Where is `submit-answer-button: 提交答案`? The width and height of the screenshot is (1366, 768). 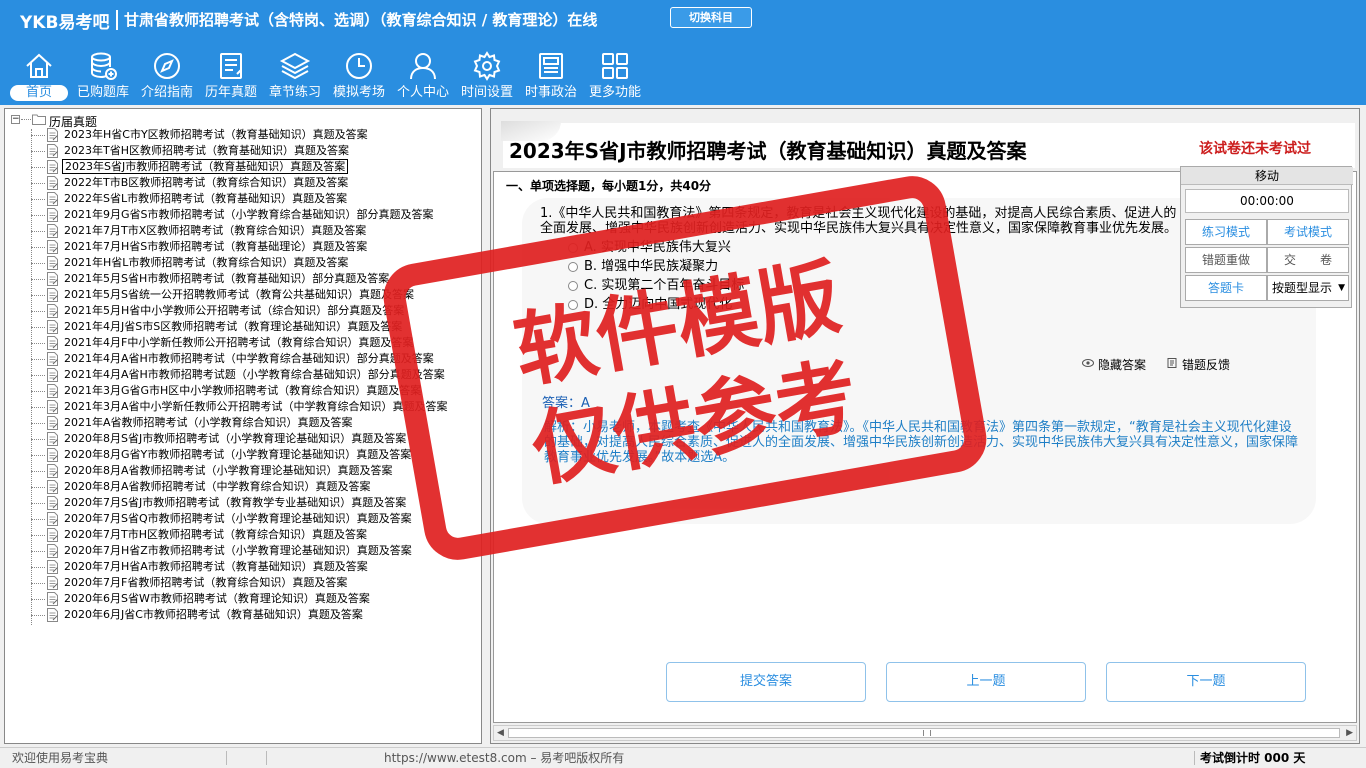 submit-answer-button: 提交答案 is located at coordinates (766, 682).